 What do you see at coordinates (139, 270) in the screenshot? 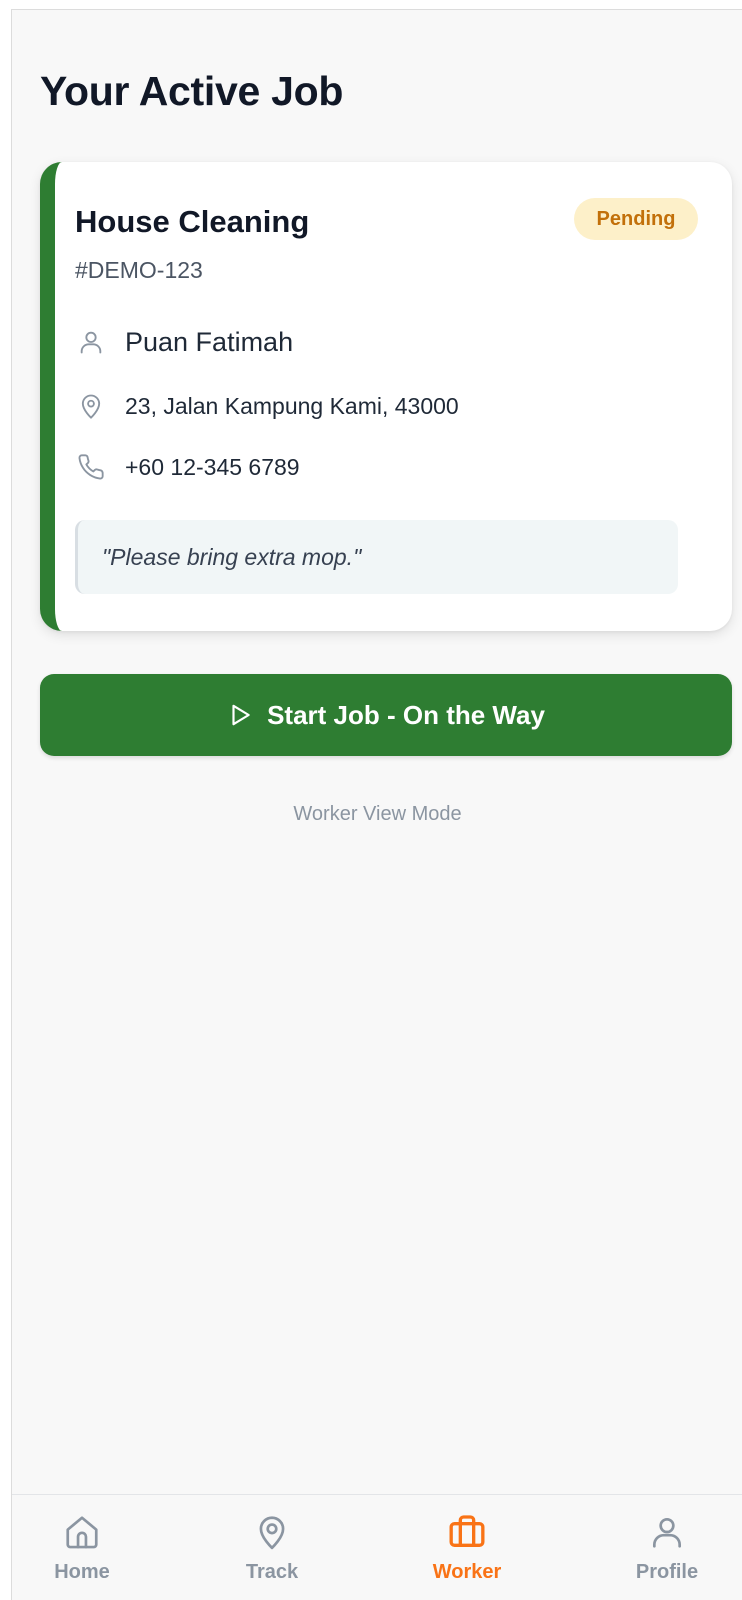
I see `job-id: #DEMO-123` at bounding box center [139, 270].